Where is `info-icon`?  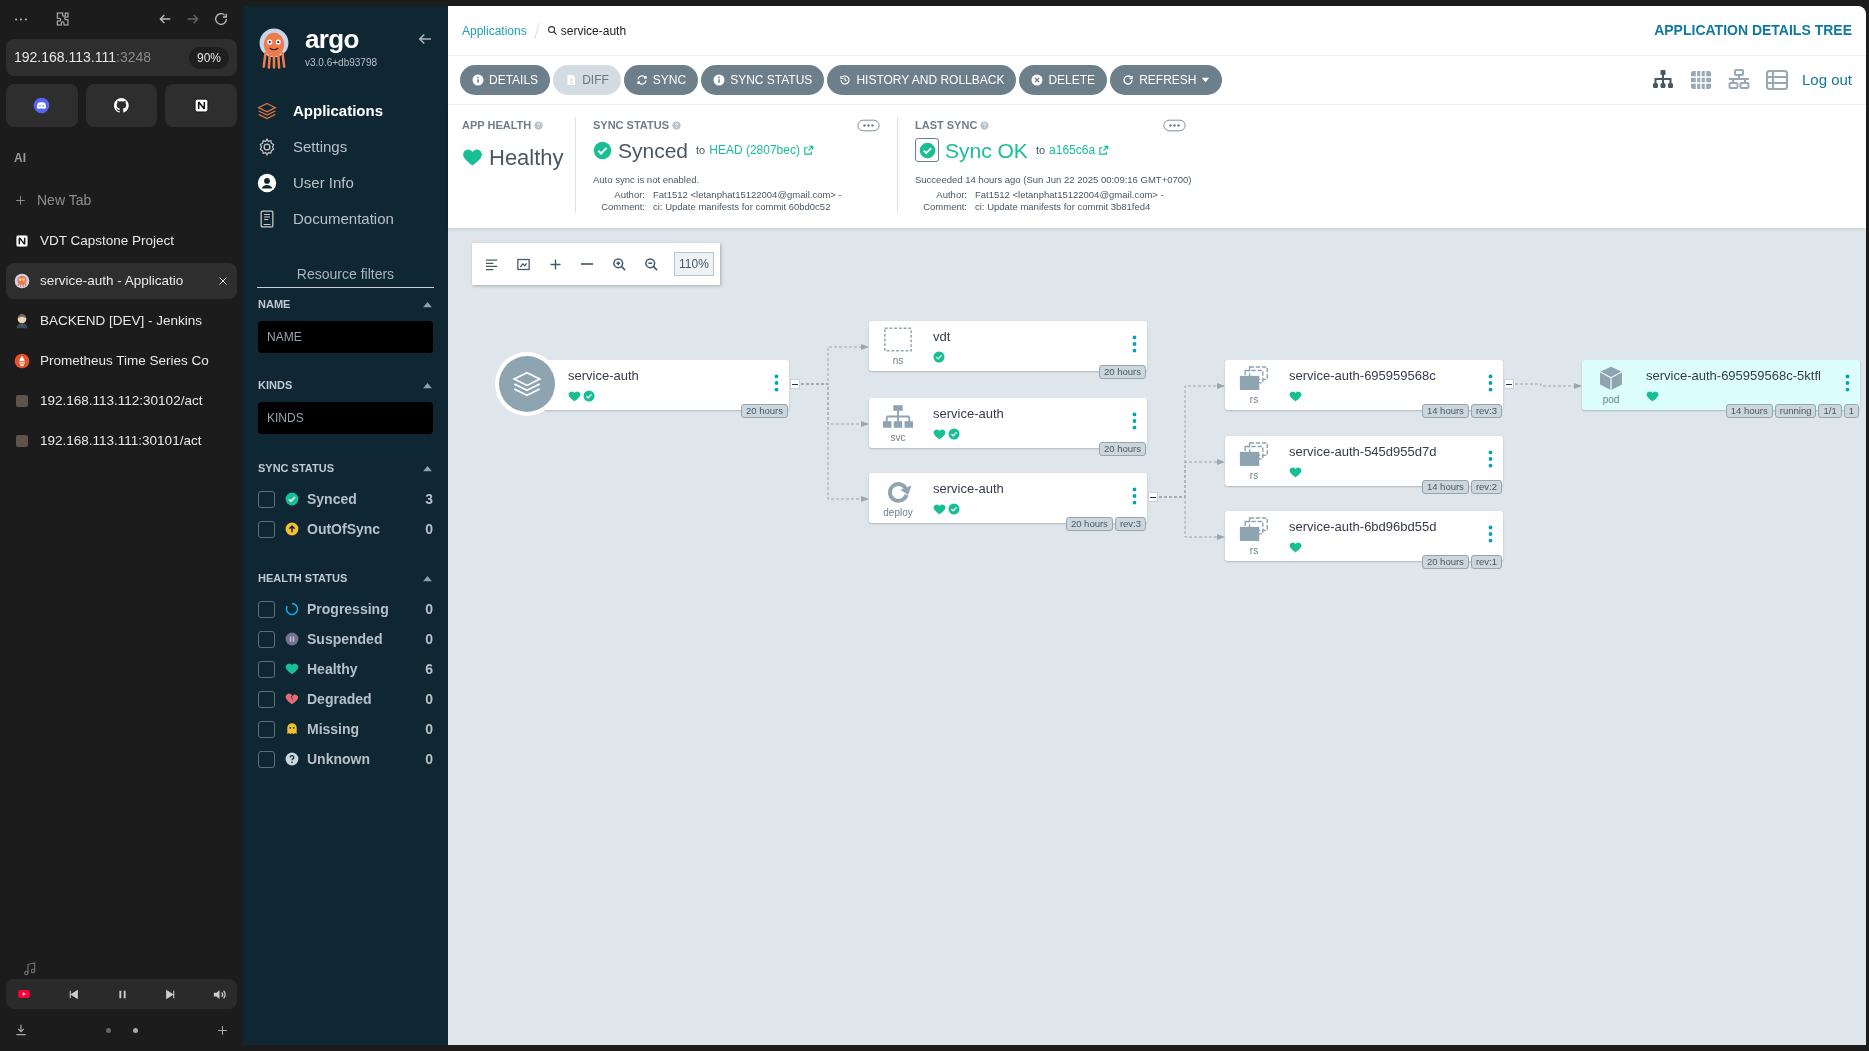 info-icon is located at coordinates (719, 80).